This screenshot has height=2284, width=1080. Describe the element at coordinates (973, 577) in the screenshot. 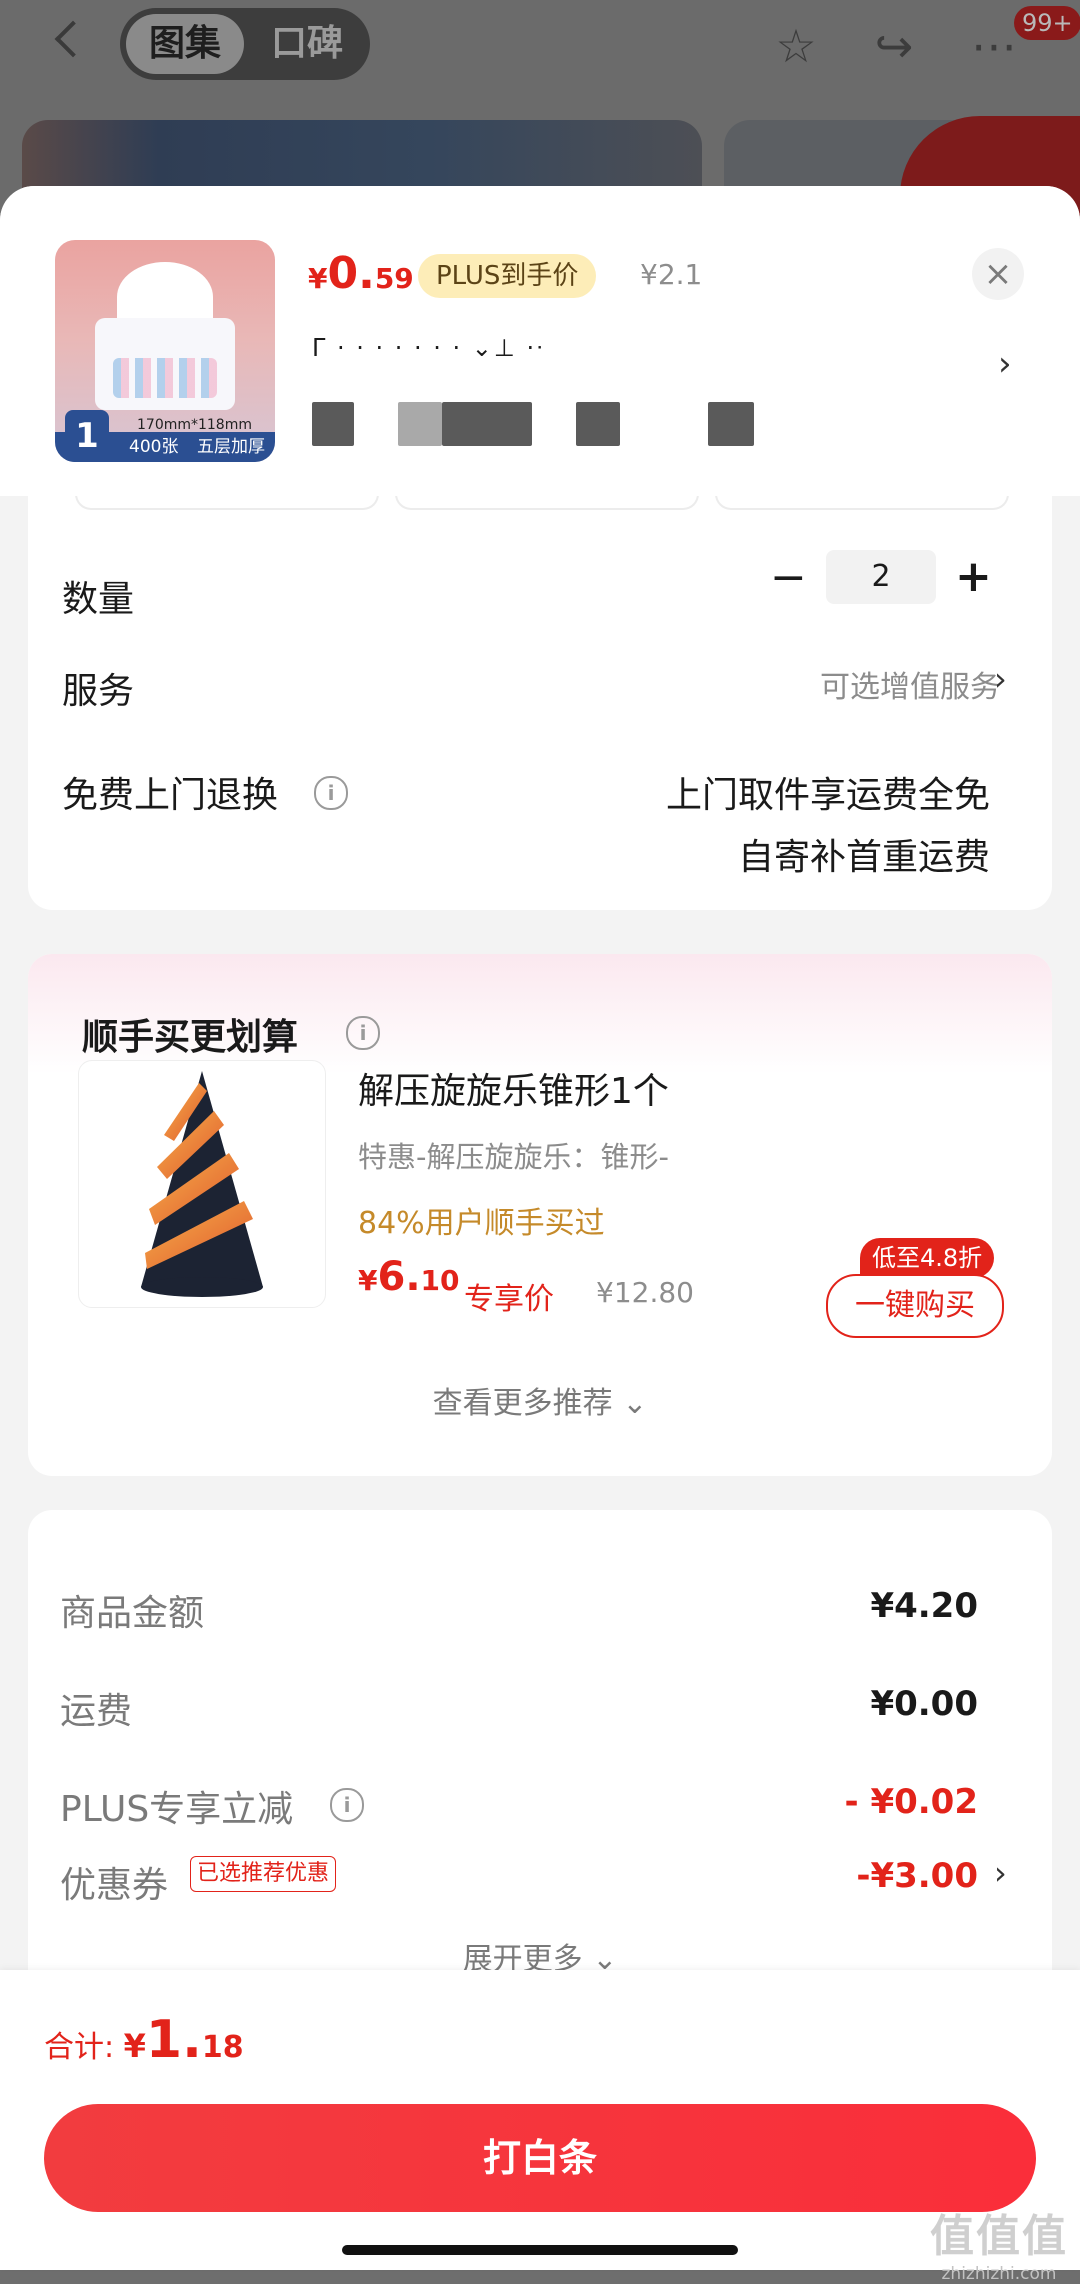

I see `quantity-plus-button: +` at that location.